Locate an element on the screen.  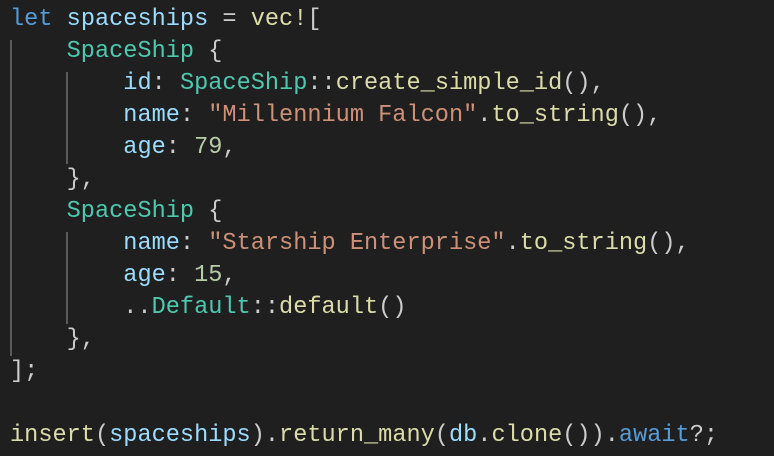
code-text: [ is located at coordinates (314, 19).